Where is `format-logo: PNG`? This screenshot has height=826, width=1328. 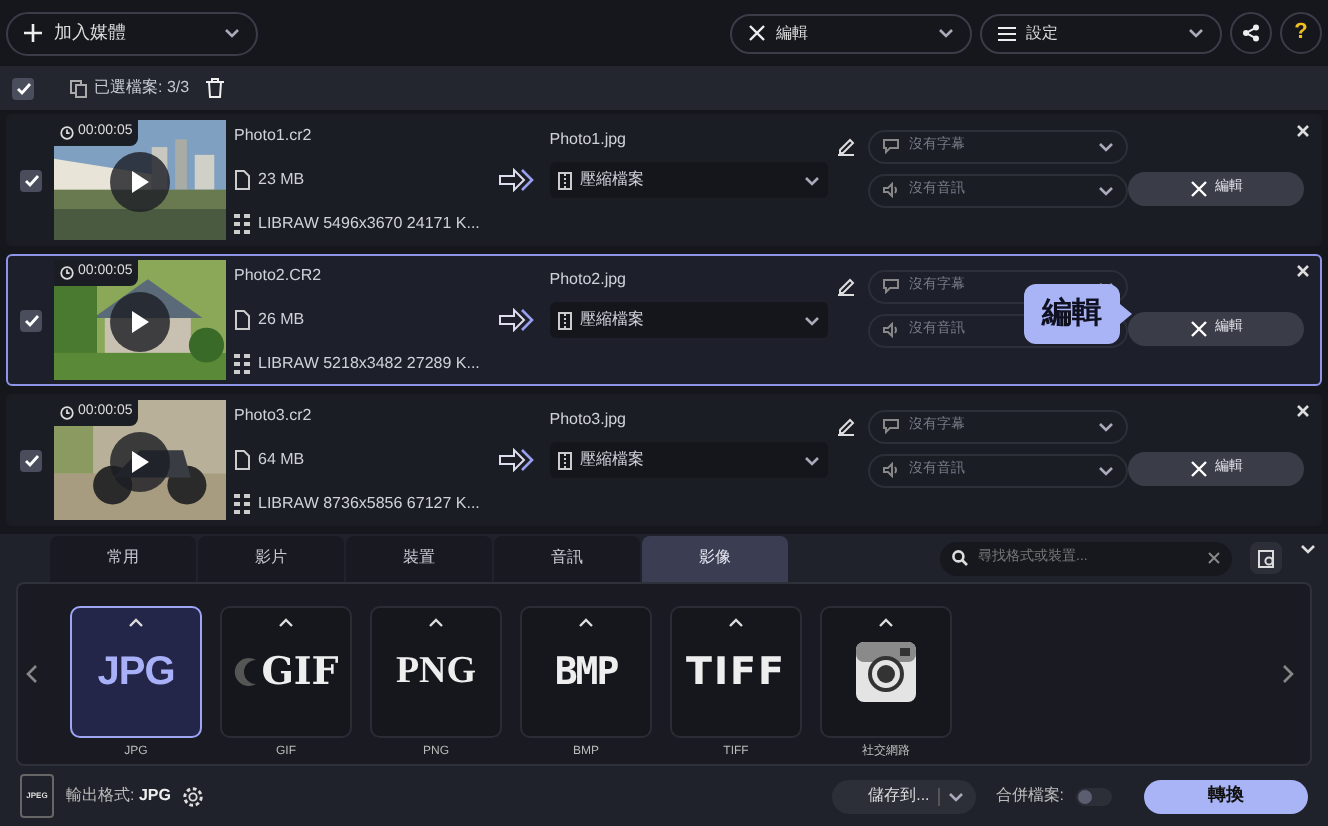
format-logo: PNG is located at coordinates (436, 671).